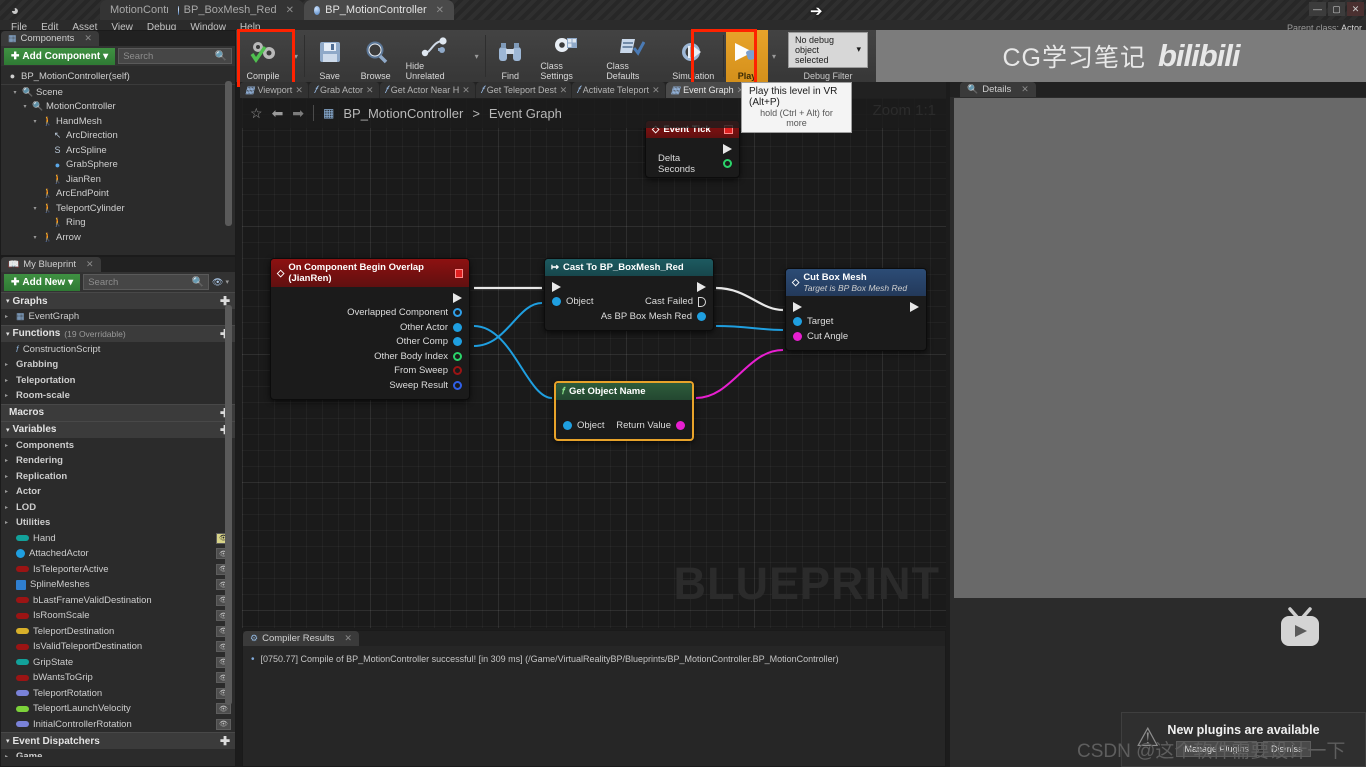 The height and width of the screenshot is (767, 1366). I want to click on eye-icon: 👁 ▾, so click(222, 282).